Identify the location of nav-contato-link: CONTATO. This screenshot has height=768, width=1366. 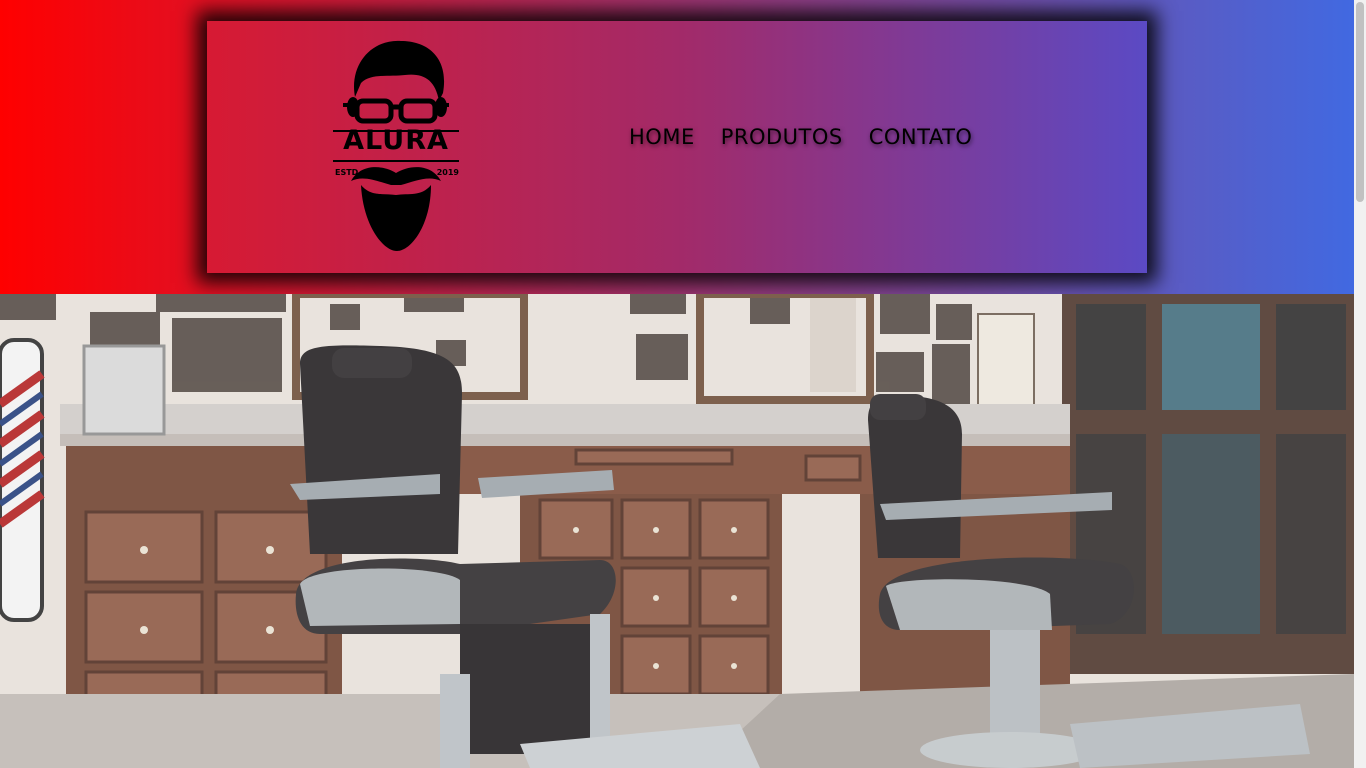
(921, 137).